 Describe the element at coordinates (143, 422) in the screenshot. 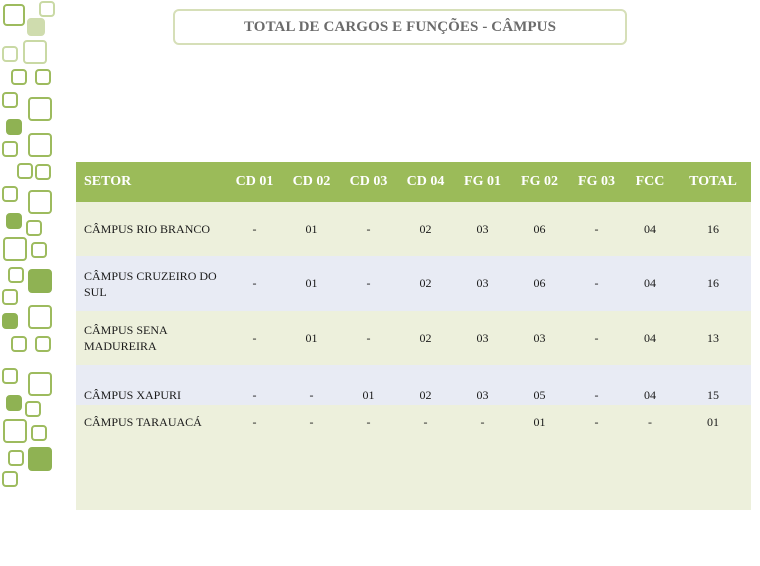

I see `cell-setor: CÂMPUS TARAUACÁ` at that location.